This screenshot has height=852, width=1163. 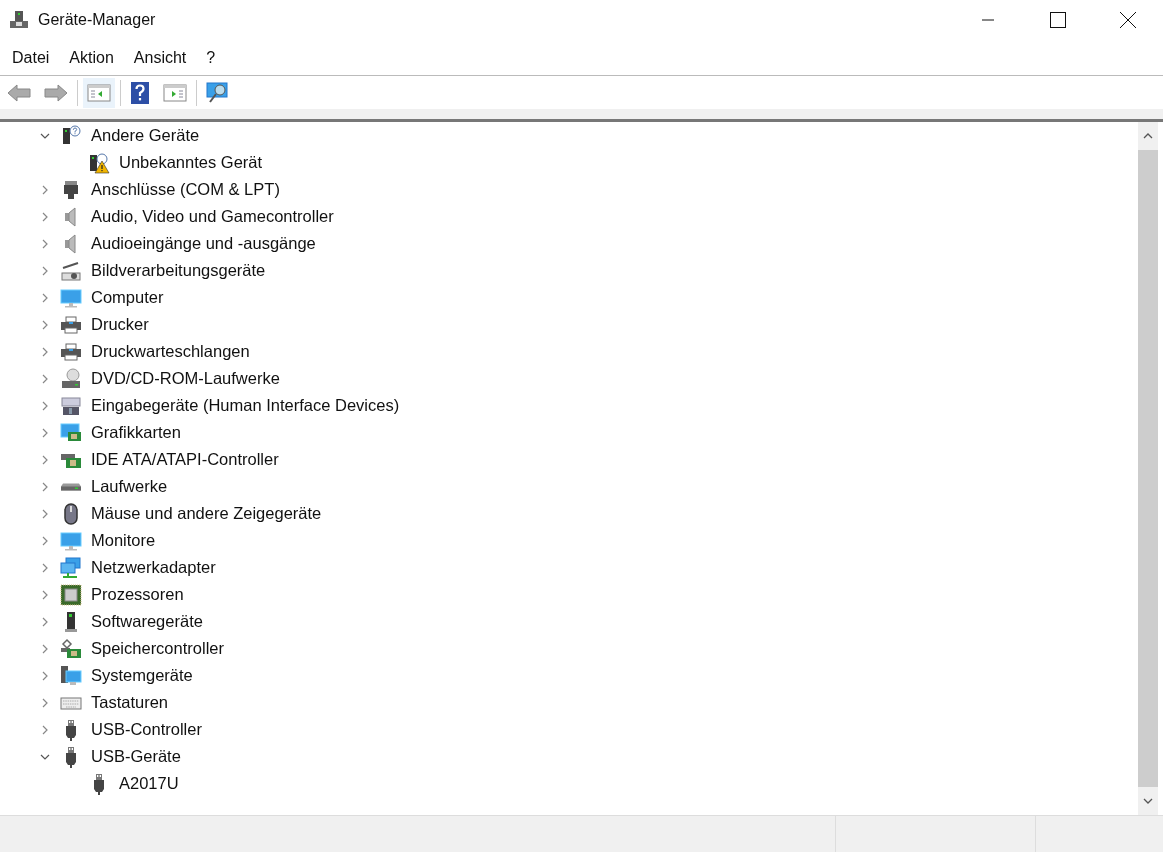 What do you see at coordinates (185, 378) in the screenshot?
I see `tree-item: DVD/CD-ROM-Laufwerke` at bounding box center [185, 378].